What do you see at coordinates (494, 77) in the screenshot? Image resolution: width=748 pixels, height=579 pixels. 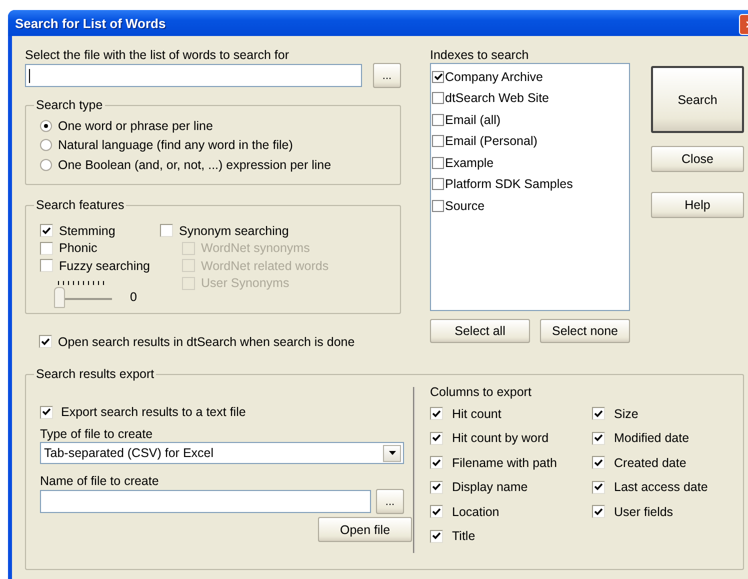 I see `index-item: Company Archive` at bounding box center [494, 77].